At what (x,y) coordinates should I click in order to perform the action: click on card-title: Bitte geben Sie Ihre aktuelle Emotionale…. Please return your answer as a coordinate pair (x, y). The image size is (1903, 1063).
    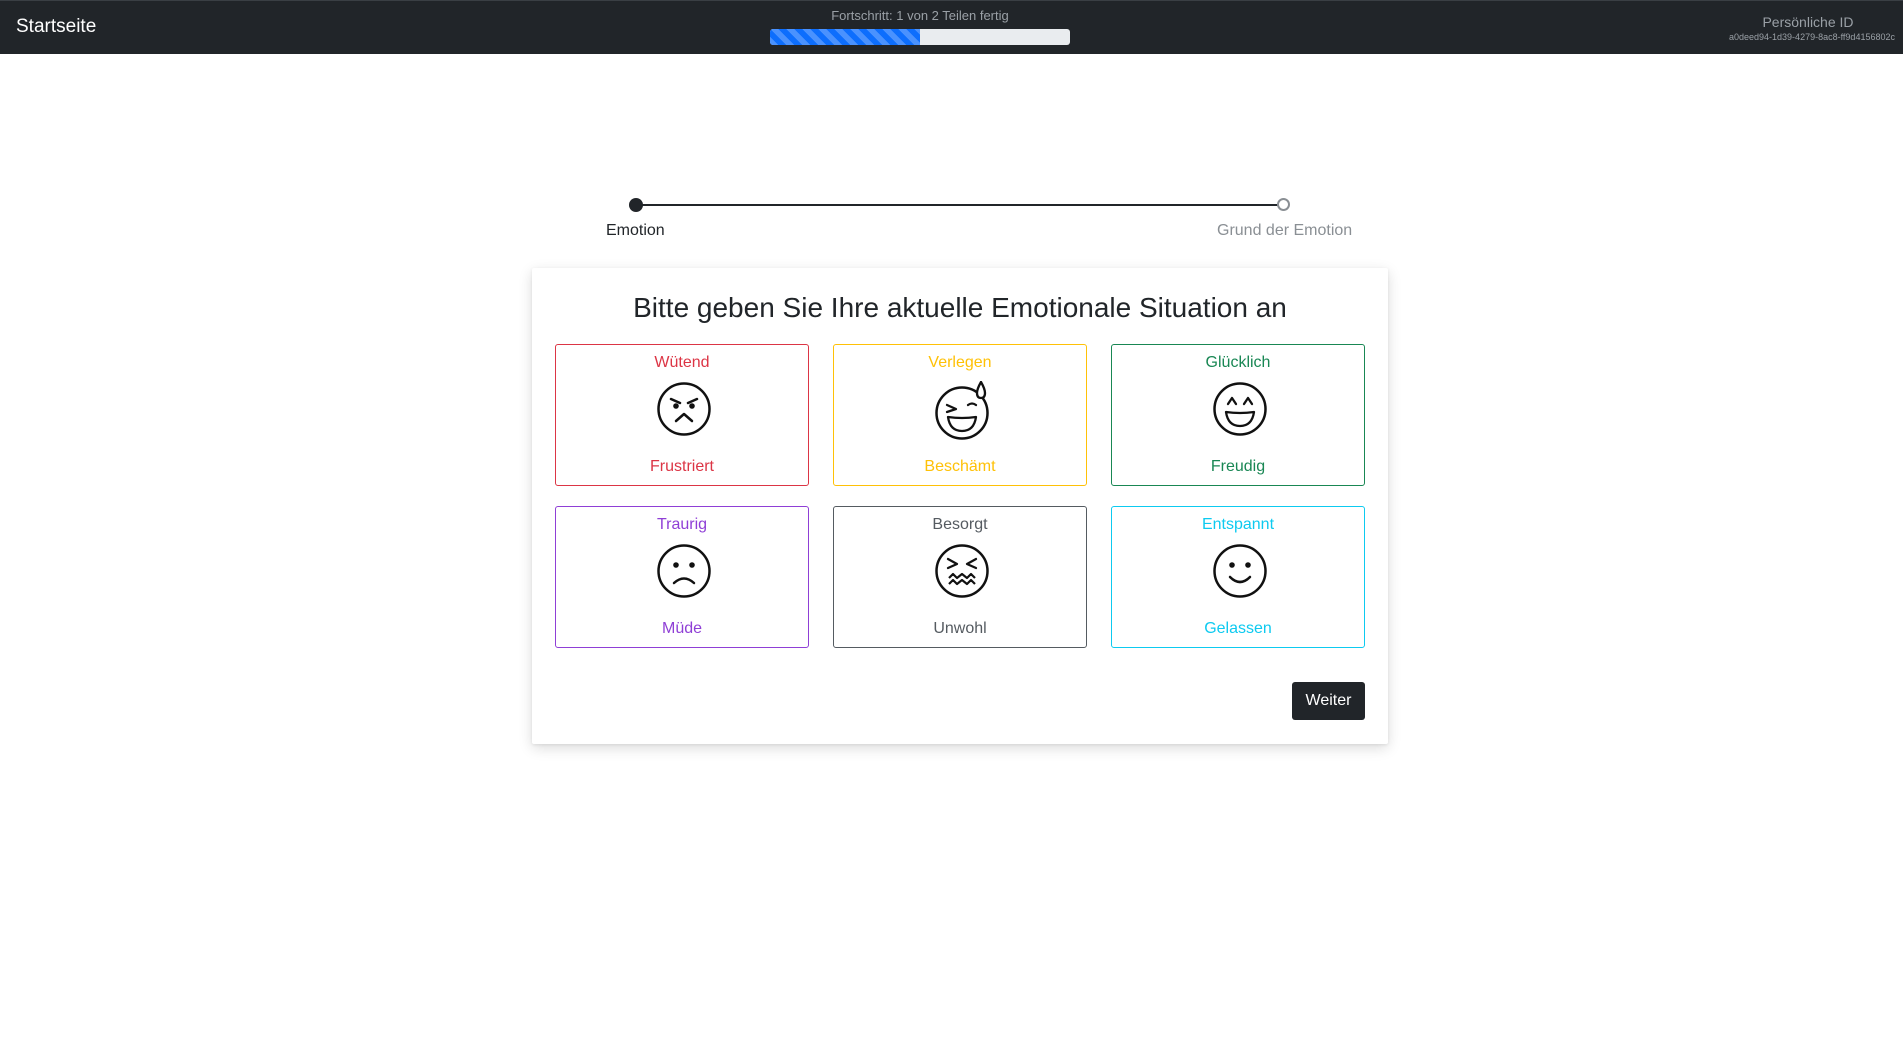
    Looking at the image, I should click on (960, 307).